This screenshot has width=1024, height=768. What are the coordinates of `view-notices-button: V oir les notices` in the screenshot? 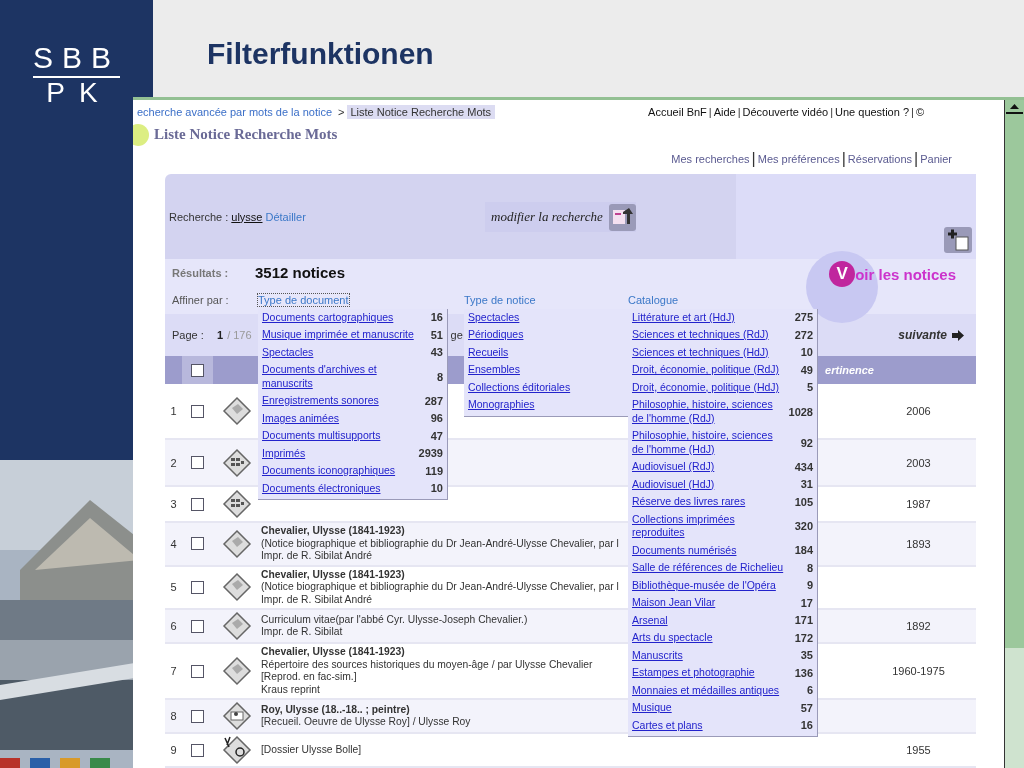 It's located at (892, 274).